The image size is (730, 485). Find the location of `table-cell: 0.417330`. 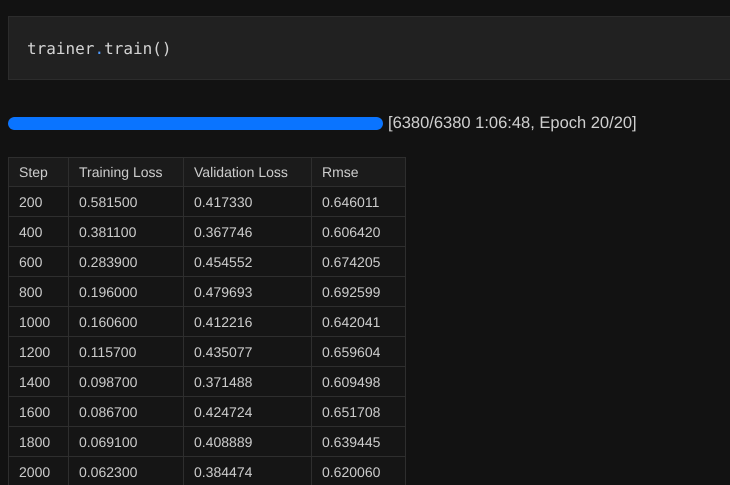

table-cell: 0.417330 is located at coordinates (248, 201).